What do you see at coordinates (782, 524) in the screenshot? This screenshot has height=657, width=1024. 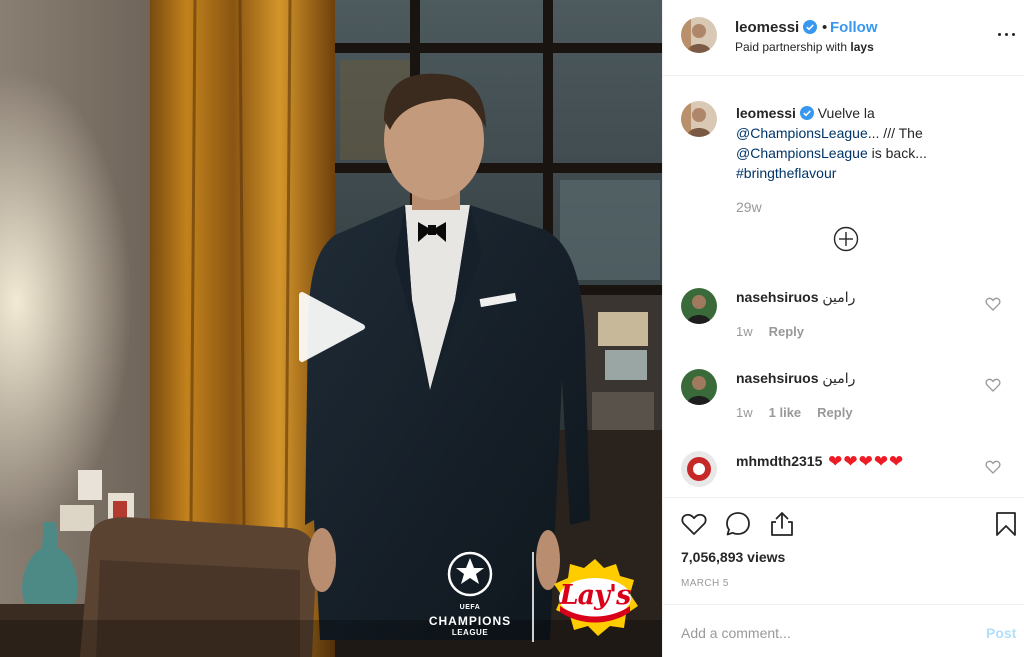 I see `share-icon` at bounding box center [782, 524].